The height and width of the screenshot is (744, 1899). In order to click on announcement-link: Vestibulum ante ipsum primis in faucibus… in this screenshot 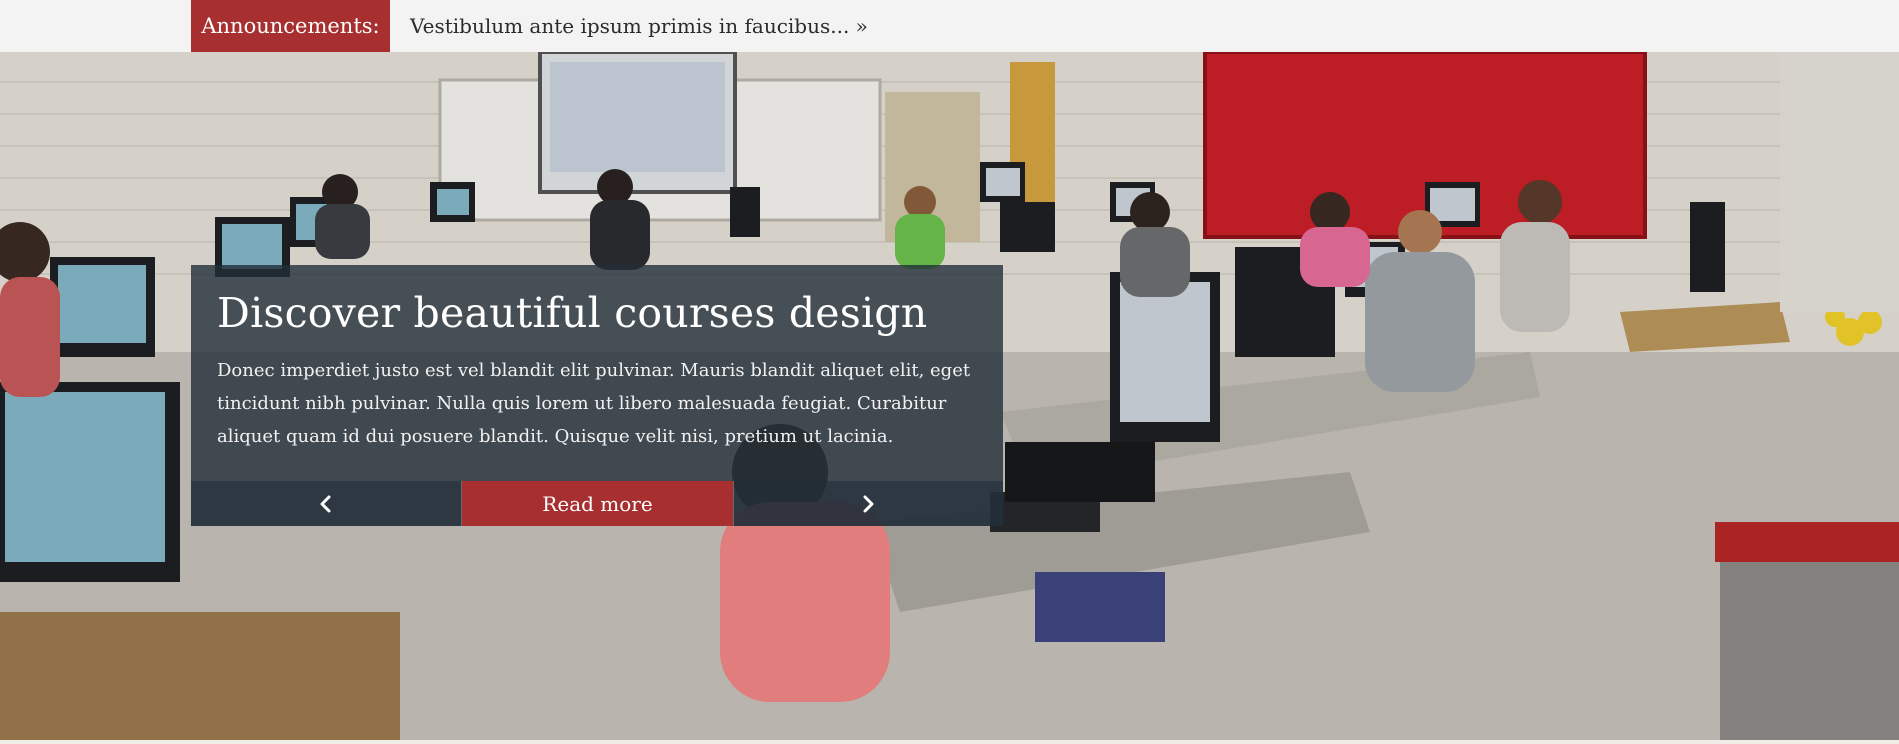, I will do `click(639, 26)`.